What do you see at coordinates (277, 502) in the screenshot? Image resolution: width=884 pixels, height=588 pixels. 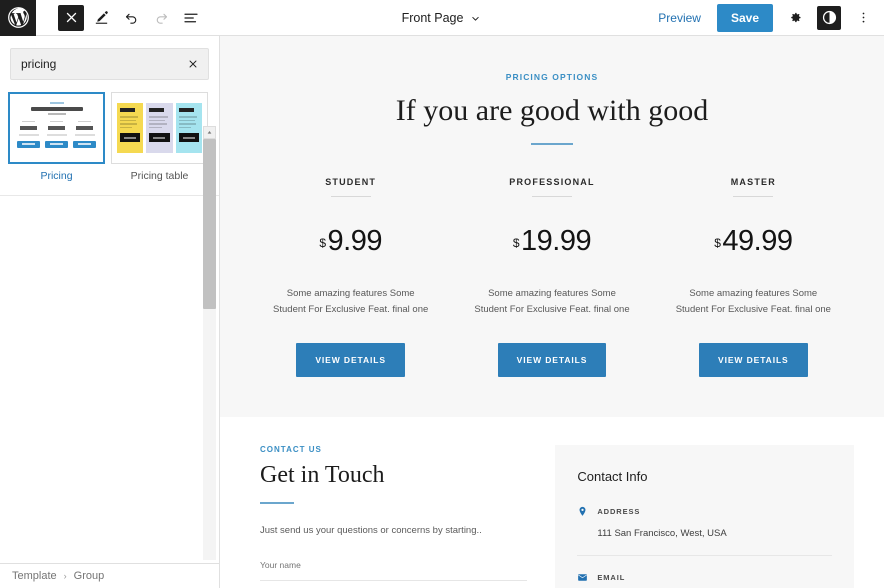 I see `contact-divider` at bounding box center [277, 502].